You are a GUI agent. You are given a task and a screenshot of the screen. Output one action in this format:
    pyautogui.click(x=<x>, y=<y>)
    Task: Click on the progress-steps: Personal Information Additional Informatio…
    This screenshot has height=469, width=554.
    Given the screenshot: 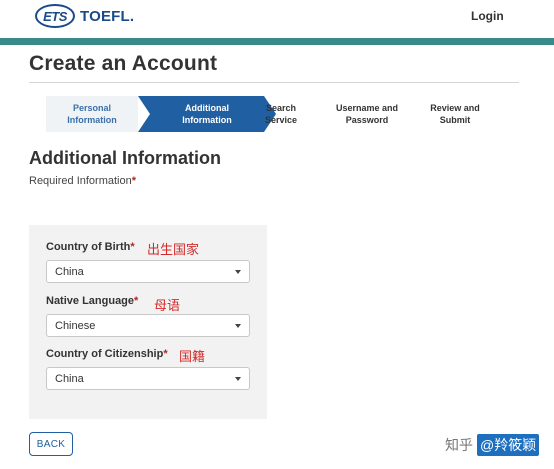 What is the action you would take?
    pyautogui.click(x=276, y=114)
    